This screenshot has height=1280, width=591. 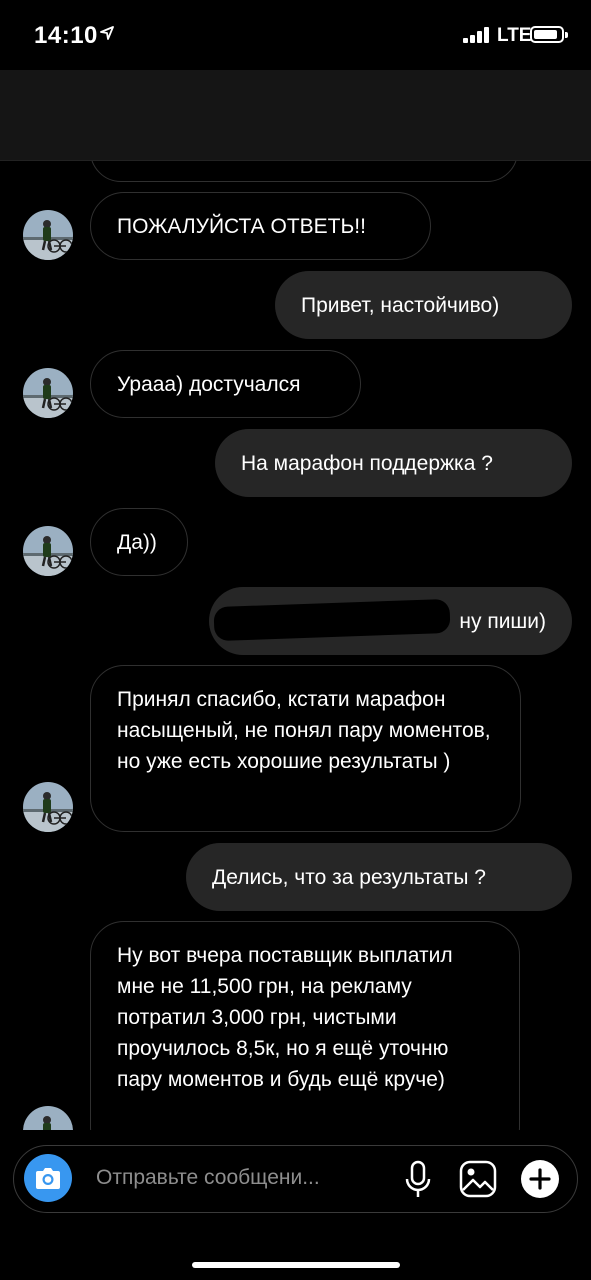 I want to click on outgoing-message: Делись, что за результаты ?, so click(x=379, y=877).